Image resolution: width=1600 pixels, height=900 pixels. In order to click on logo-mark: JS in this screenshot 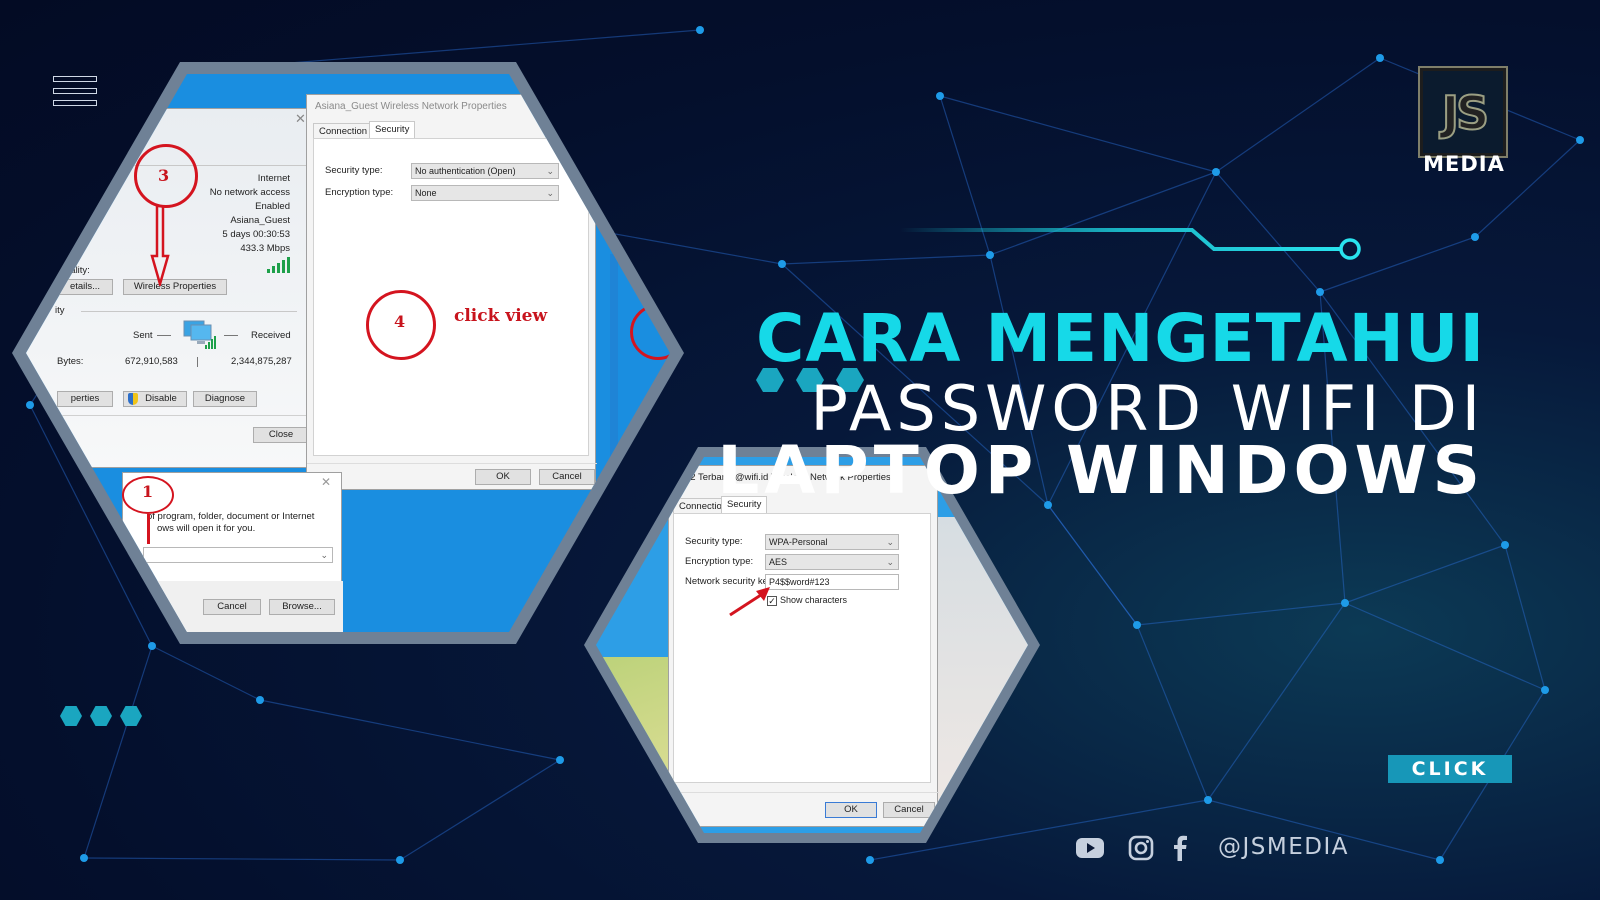, I will do `click(1465, 113)`.